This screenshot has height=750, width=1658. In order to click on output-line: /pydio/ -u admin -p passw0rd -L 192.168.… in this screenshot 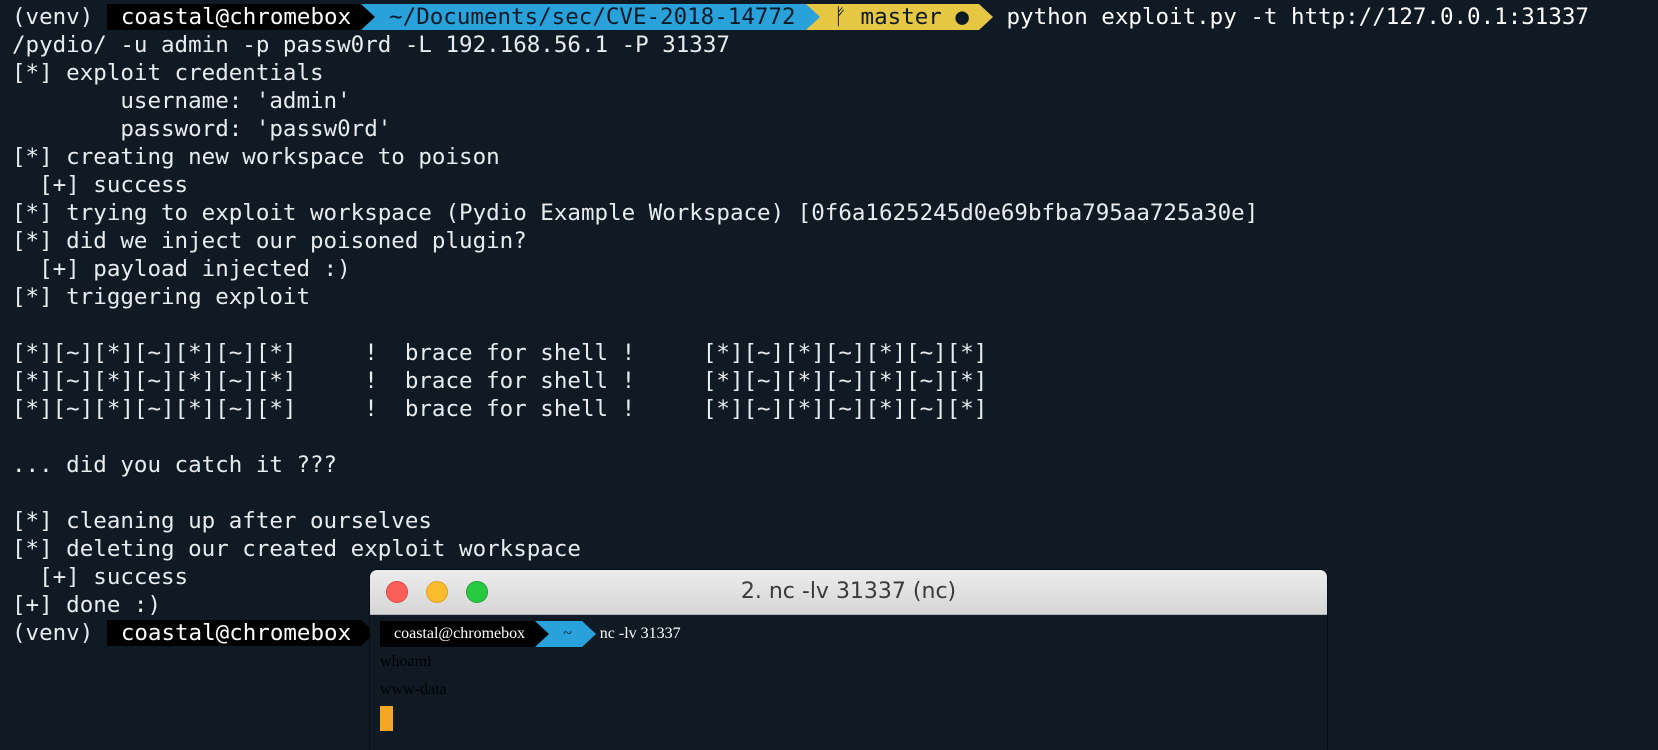, I will do `click(371, 45)`.